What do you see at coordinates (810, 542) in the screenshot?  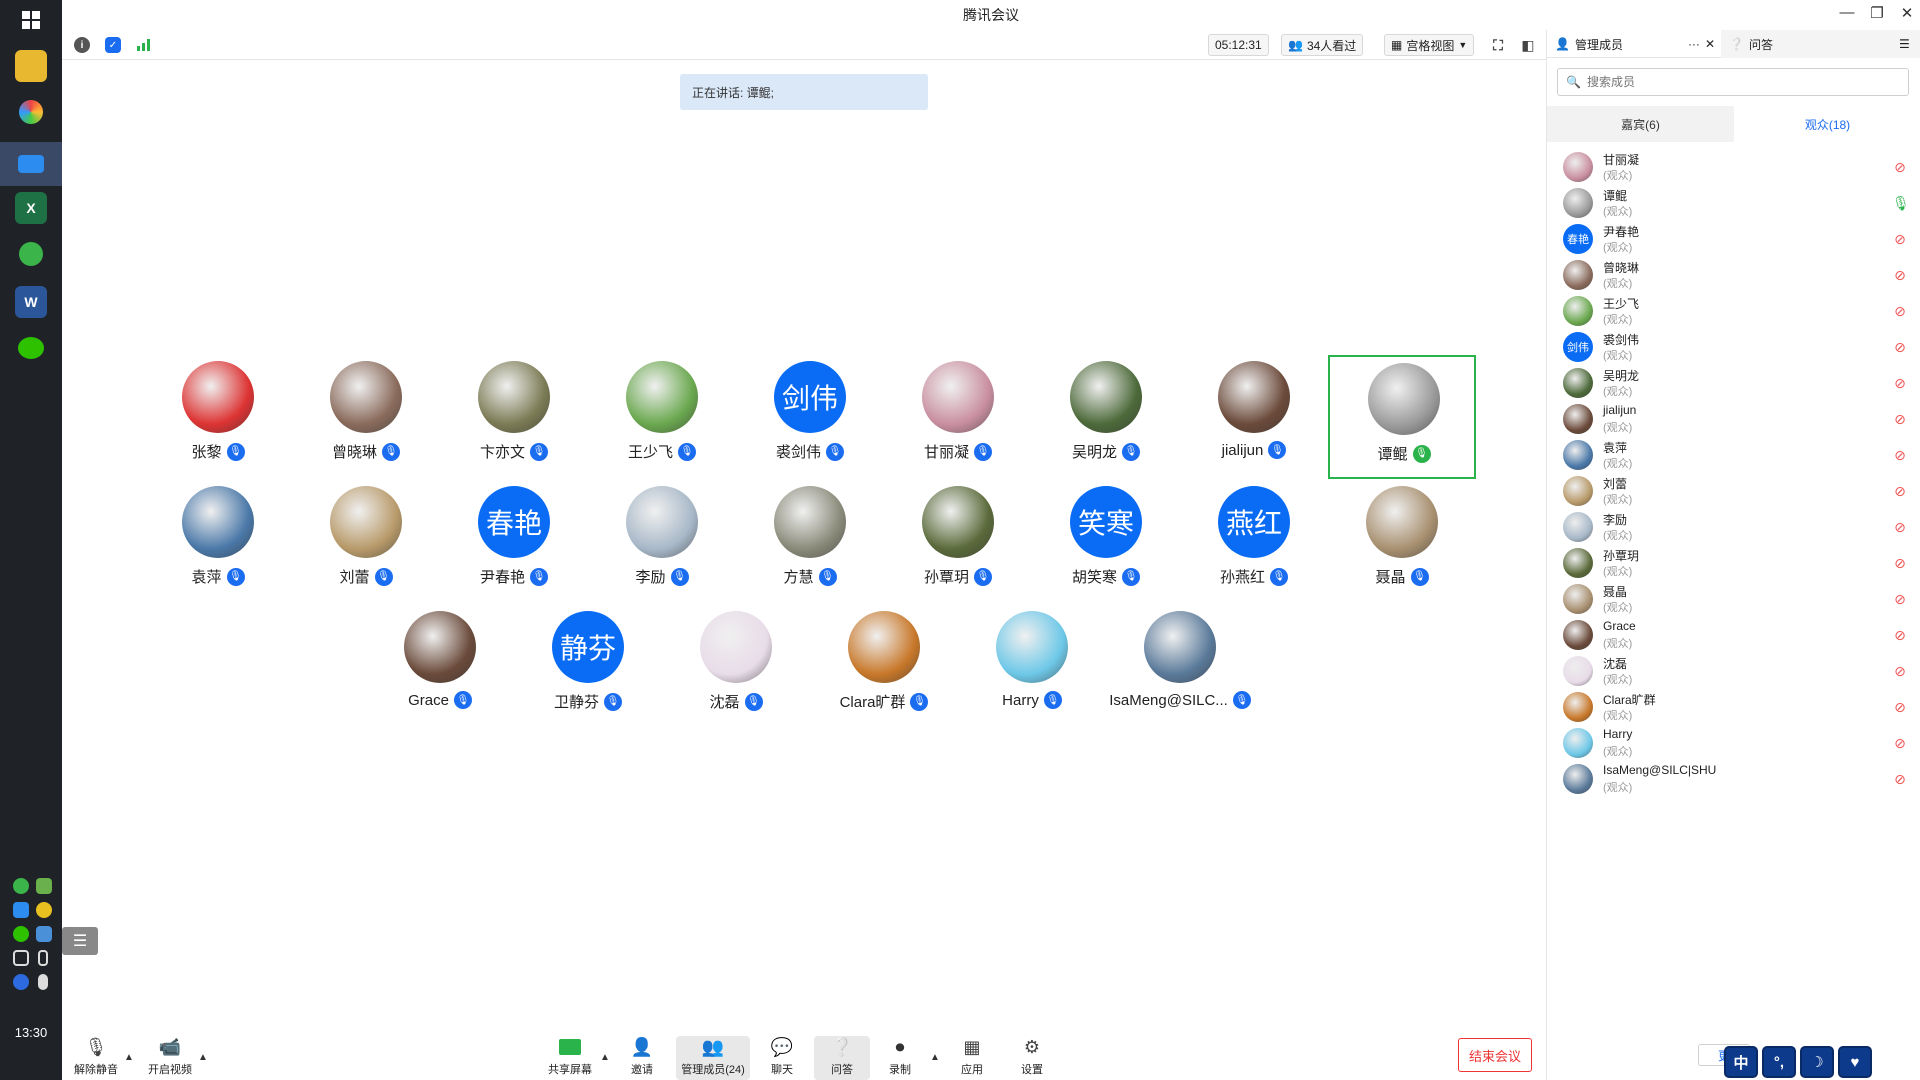 I see `participant-tile: 方慧 🎙` at bounding box center [810, 542].